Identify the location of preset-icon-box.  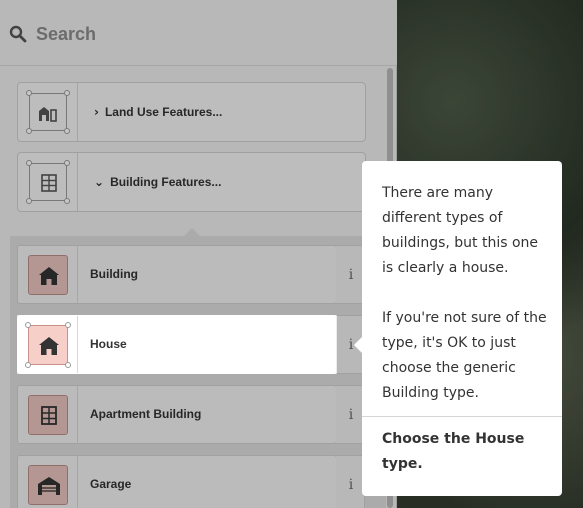
(48, 344).